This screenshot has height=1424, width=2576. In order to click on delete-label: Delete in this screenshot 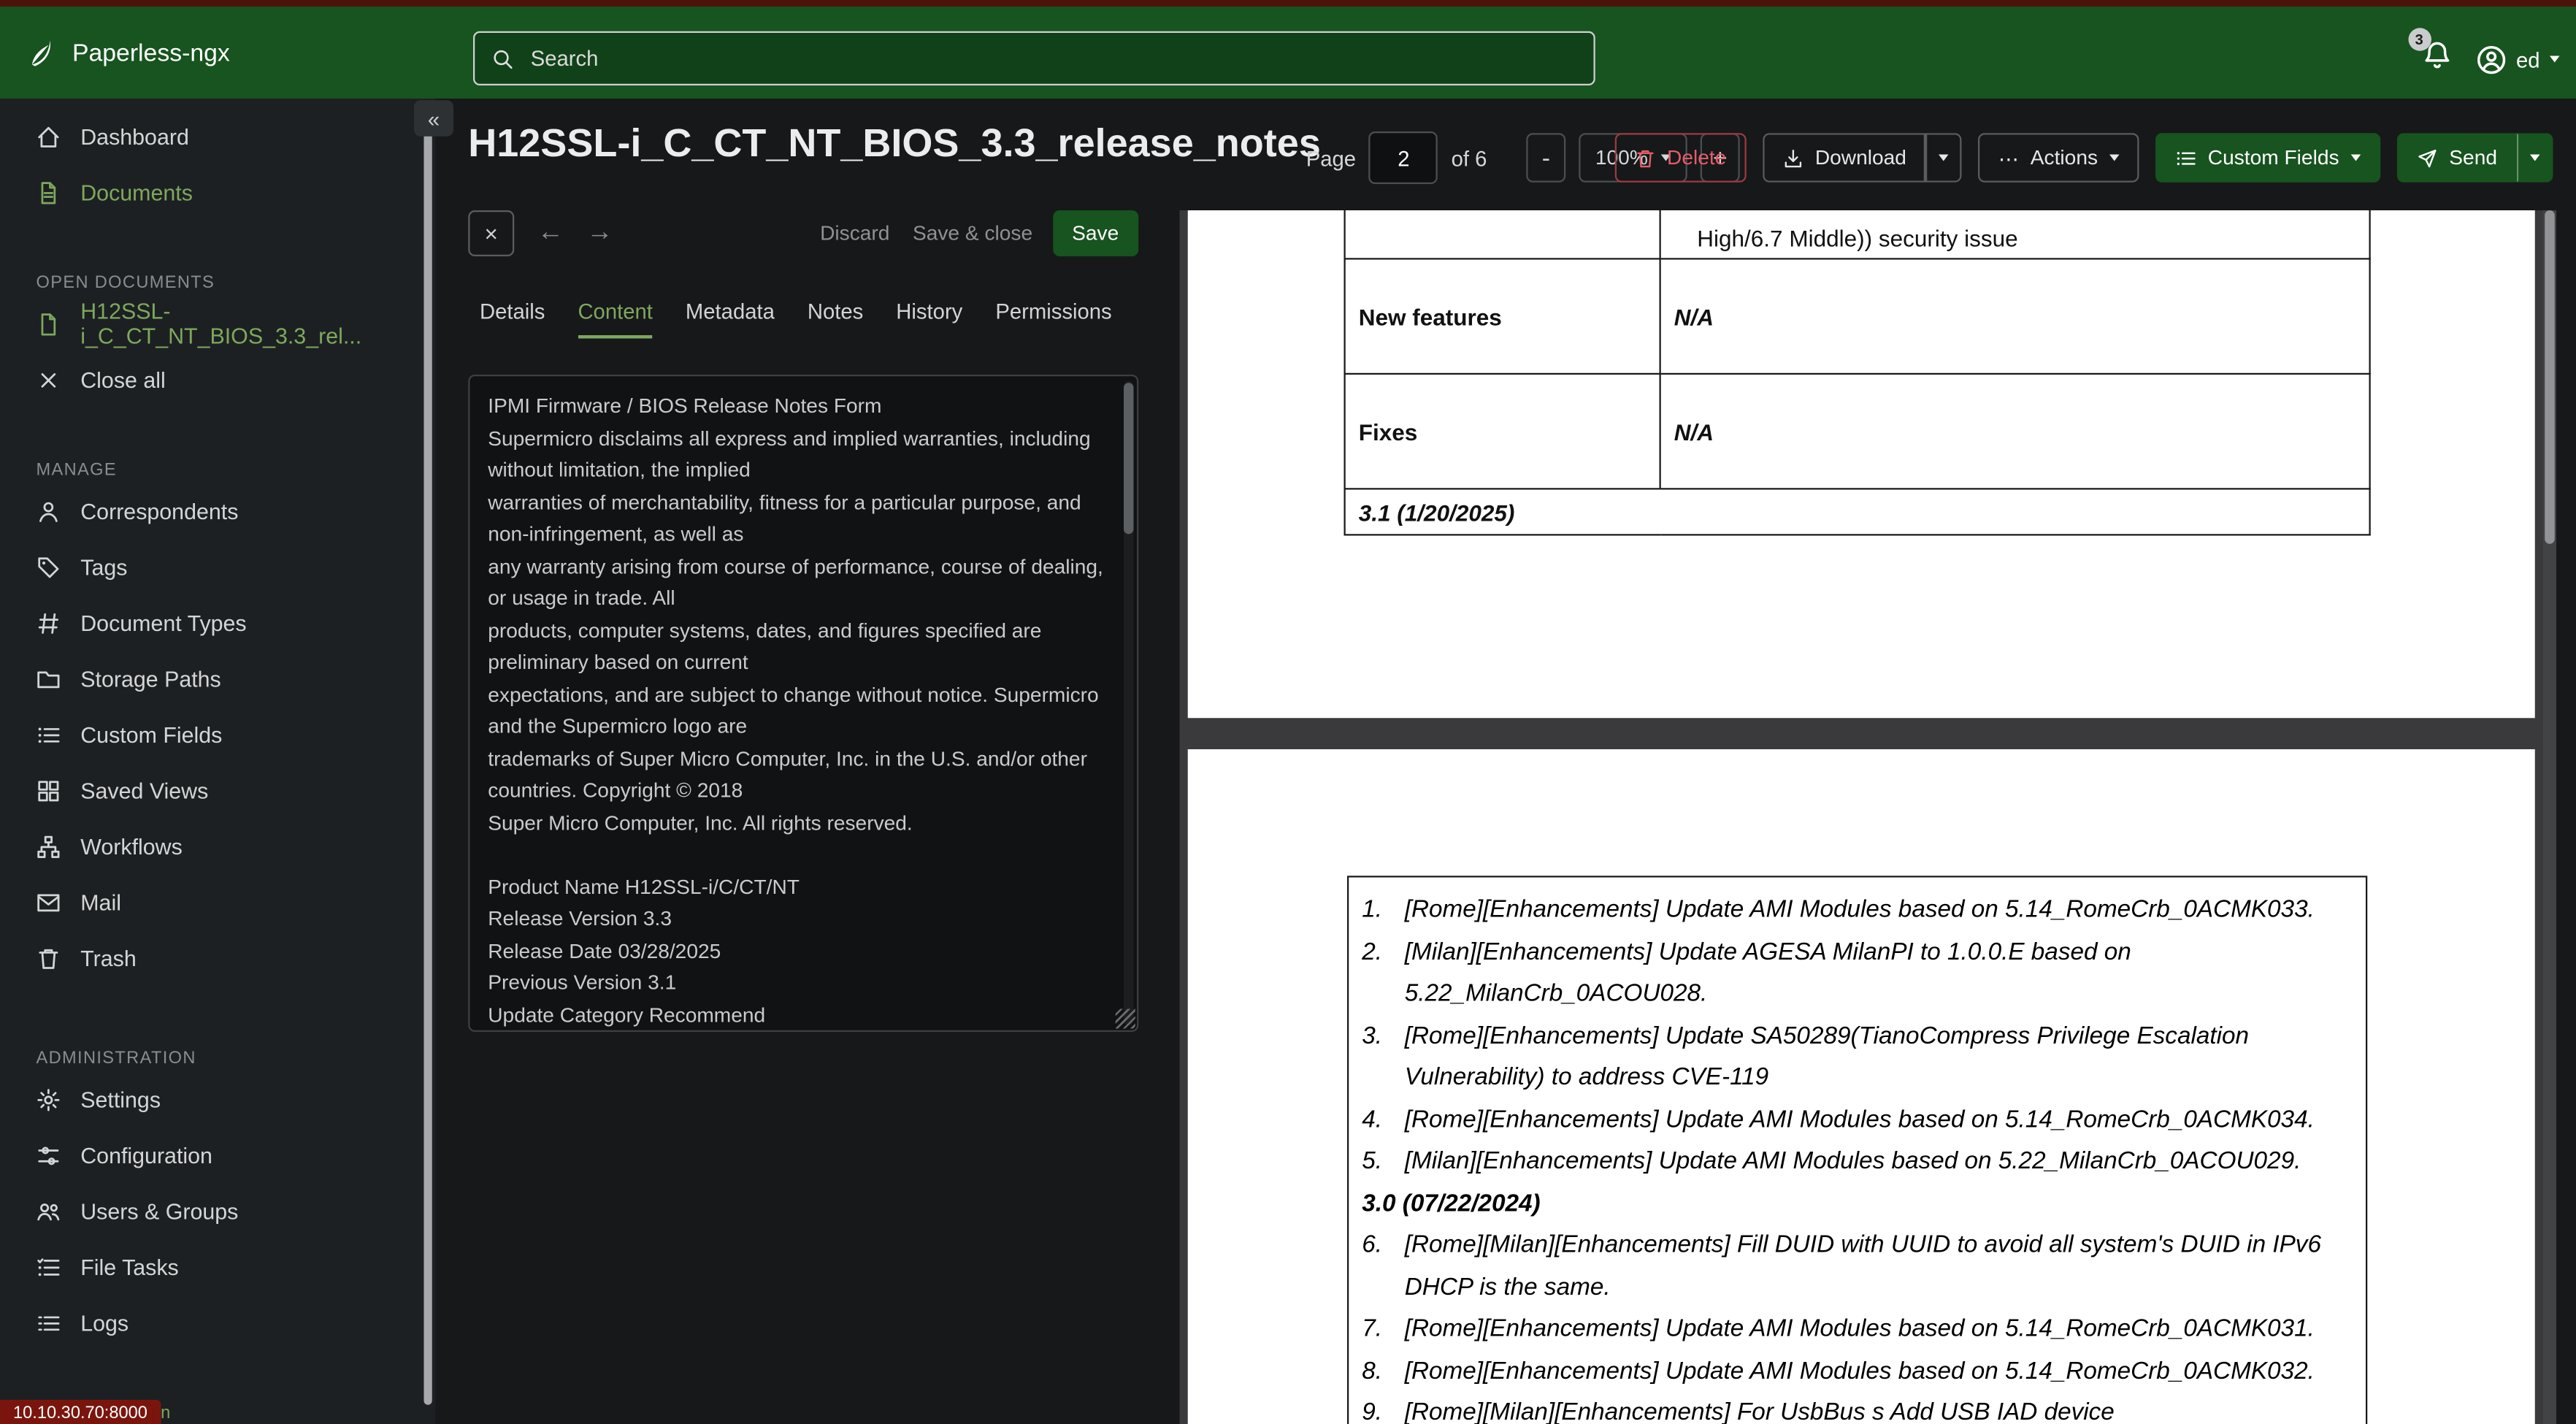, I will do `click(1697, 158)`.